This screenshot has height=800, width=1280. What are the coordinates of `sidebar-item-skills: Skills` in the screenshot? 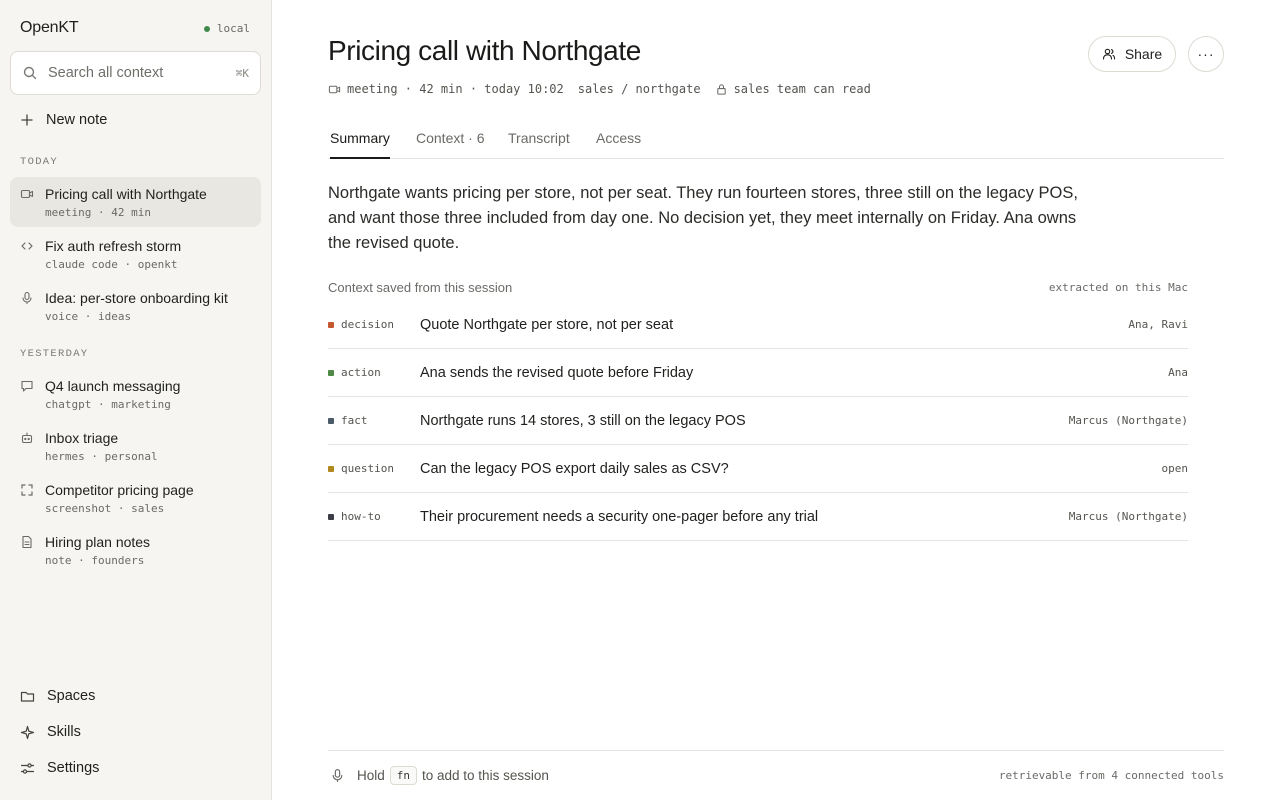 It's located at (50, 732).